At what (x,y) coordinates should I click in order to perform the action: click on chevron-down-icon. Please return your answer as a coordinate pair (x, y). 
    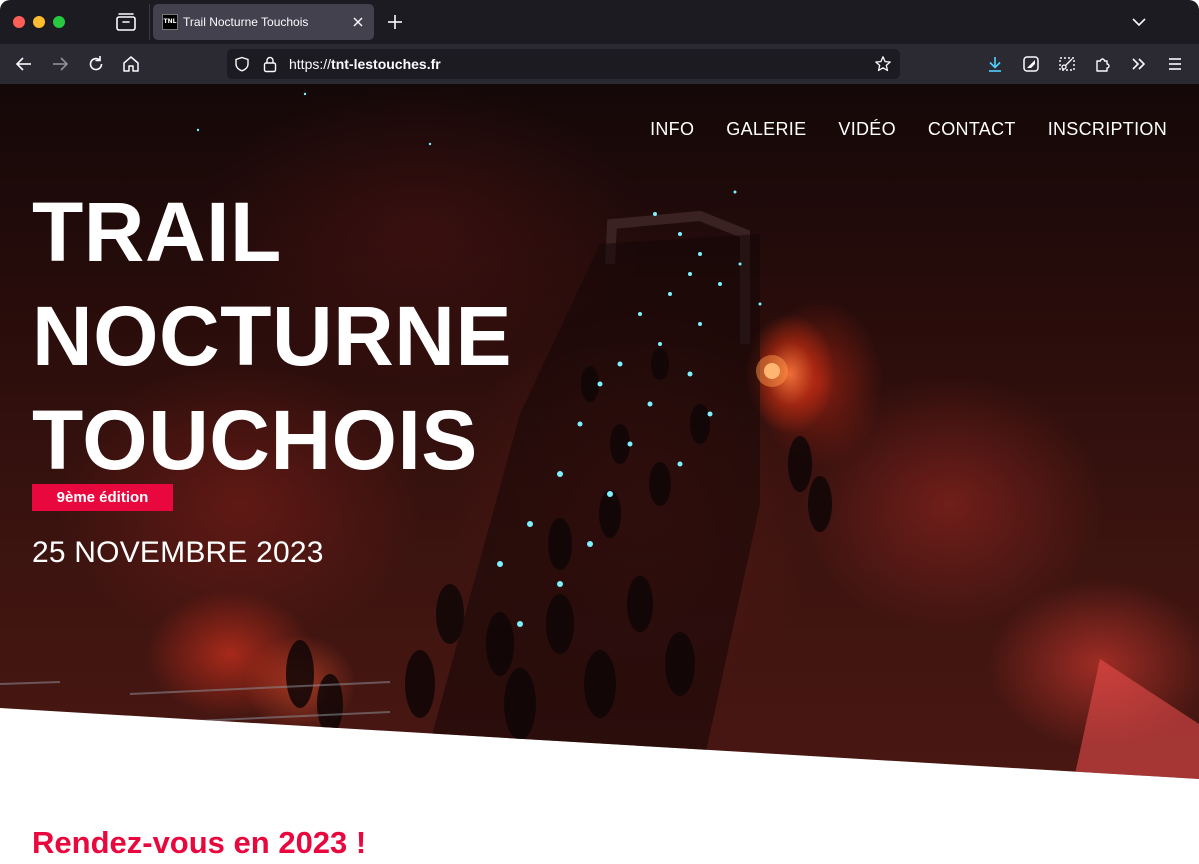
    Looking at the image, I should click on (1139, 22).